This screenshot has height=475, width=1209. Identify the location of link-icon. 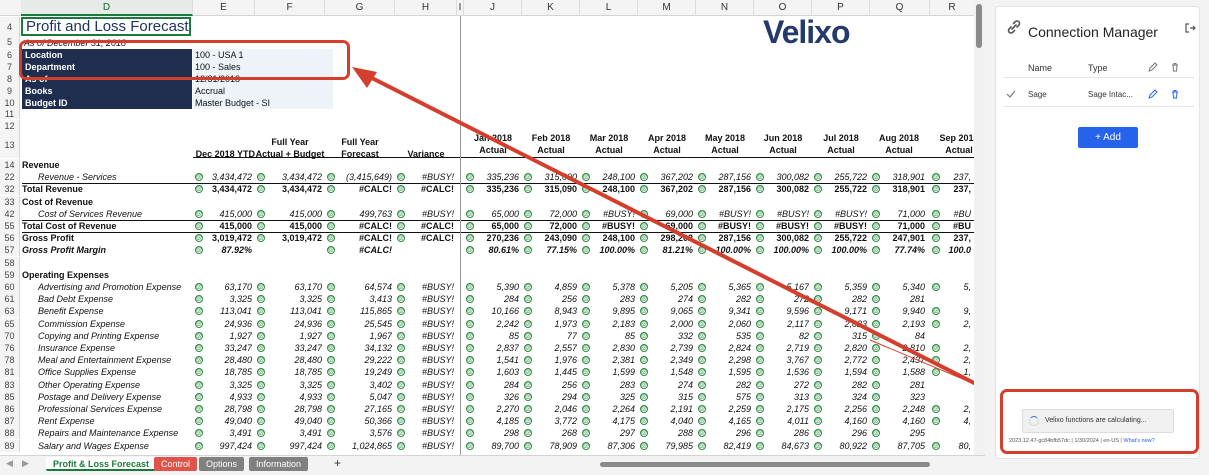
(1014, 27).